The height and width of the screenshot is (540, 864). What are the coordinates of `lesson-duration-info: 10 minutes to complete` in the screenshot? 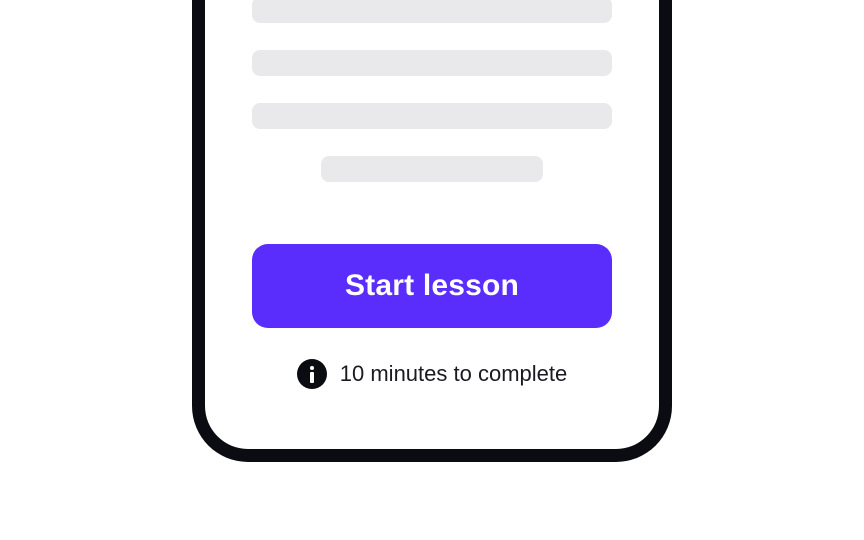 It's located at (432, 374).